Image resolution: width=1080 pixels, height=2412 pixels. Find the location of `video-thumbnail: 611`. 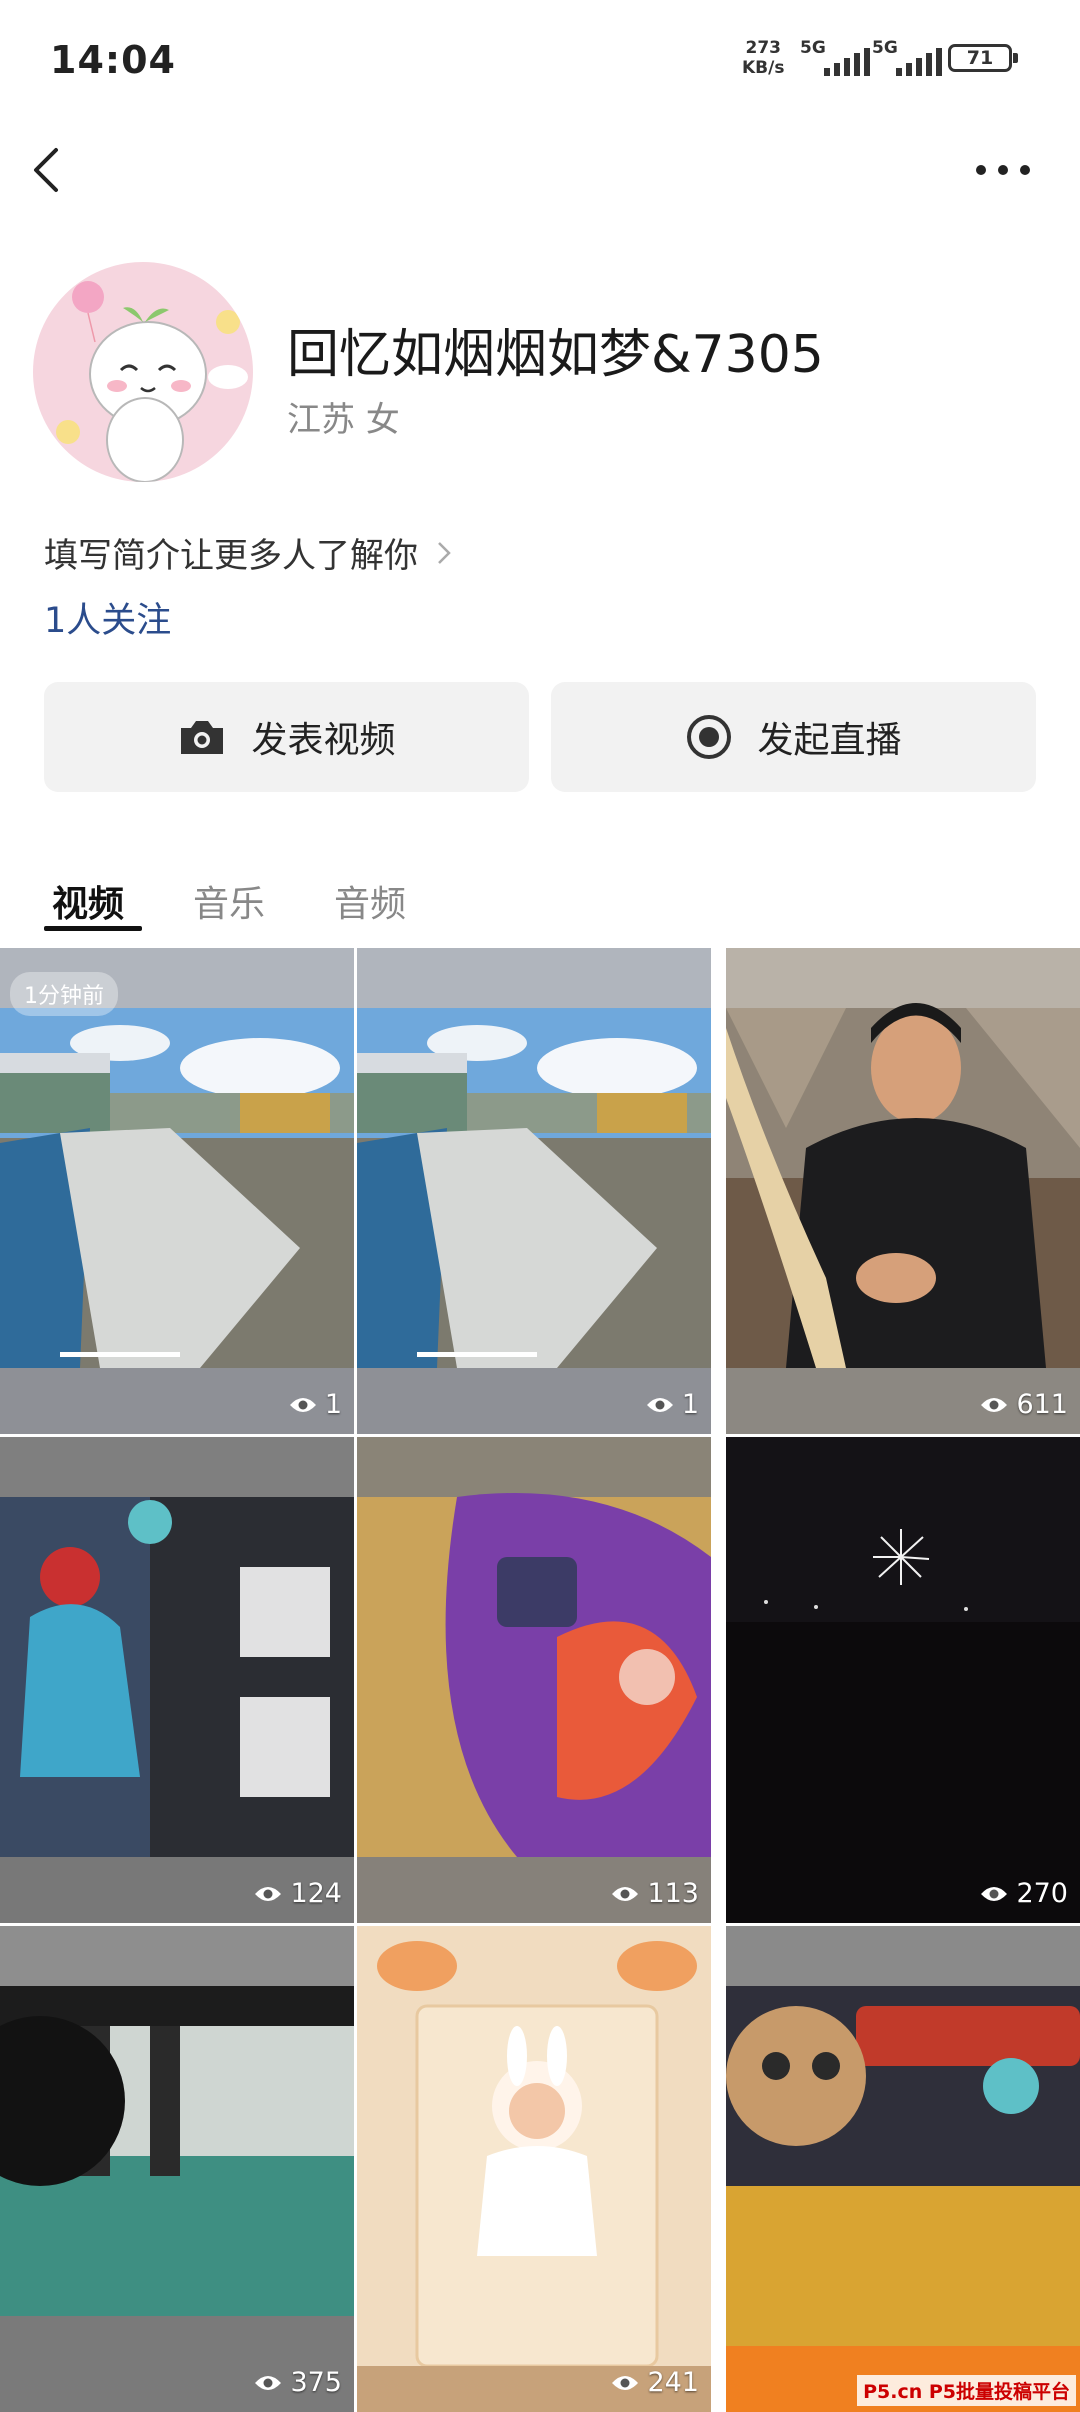

video-thumbnail: 611 is located at coordinates (903, 1191).